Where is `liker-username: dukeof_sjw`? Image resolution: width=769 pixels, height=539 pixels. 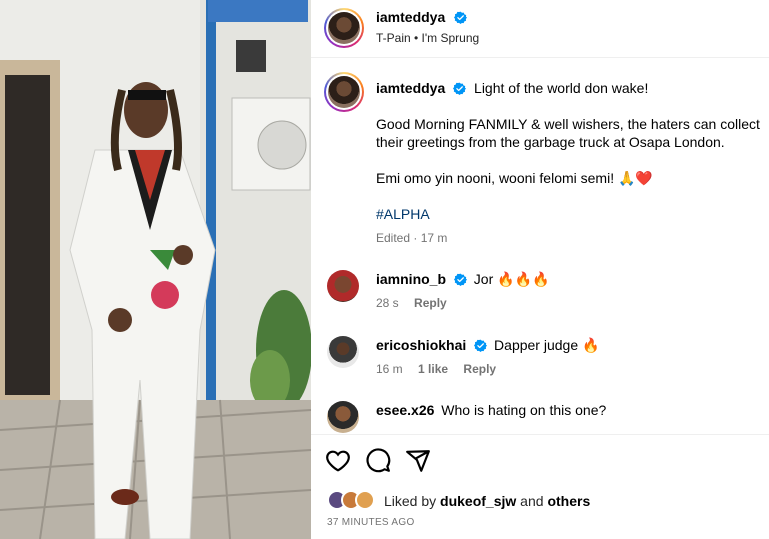
liker-username: dukeof_sjw is located at coordinates (478, 501).